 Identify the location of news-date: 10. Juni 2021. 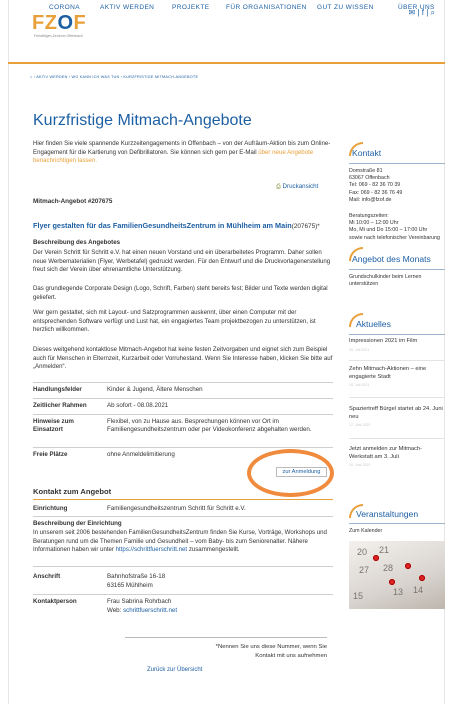
(360, 465).